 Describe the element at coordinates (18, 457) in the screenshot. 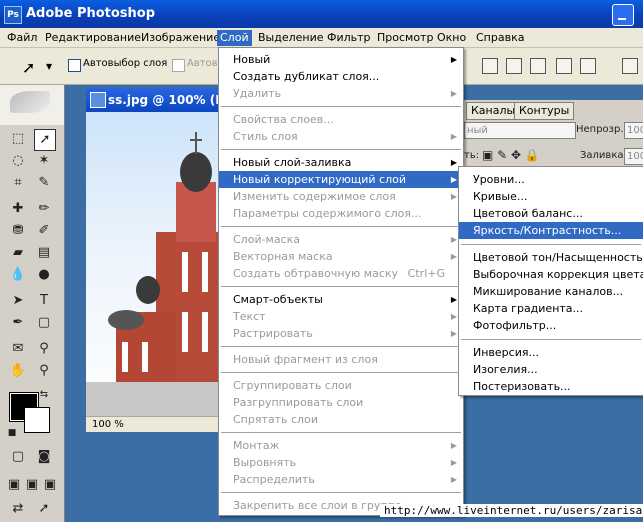

I see `standard-mode-icon: ▢` at that location.